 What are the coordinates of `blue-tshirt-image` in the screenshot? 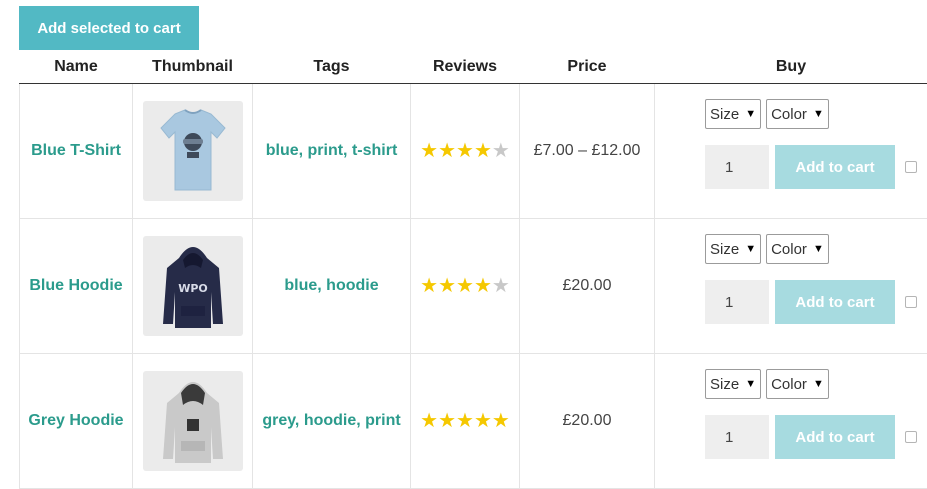 It's located at (193, 151).